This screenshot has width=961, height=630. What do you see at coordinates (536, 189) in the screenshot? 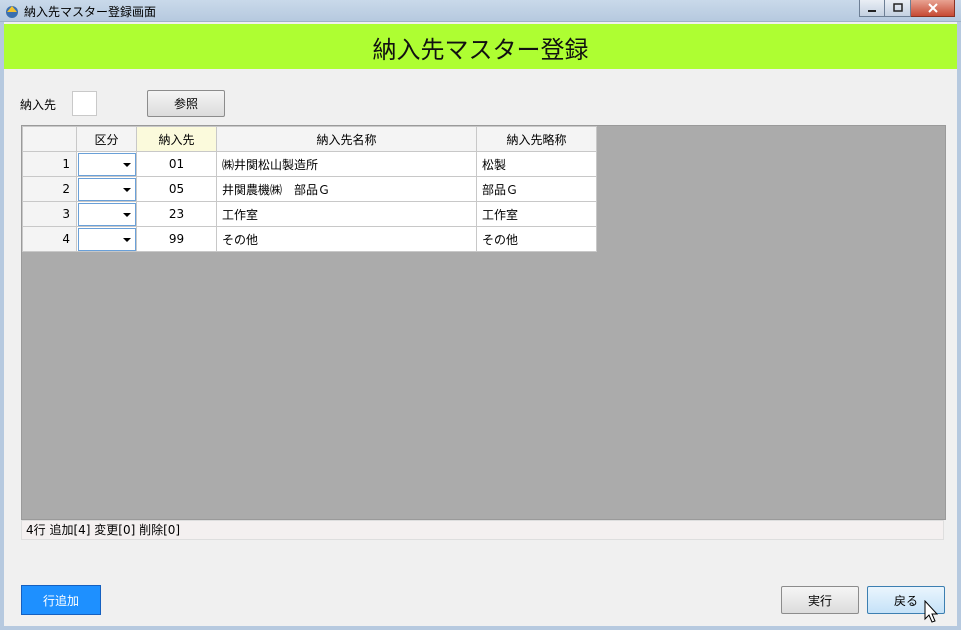
I see `abbr-cell: 部品Ｇ` at bounding box center [536, 189].